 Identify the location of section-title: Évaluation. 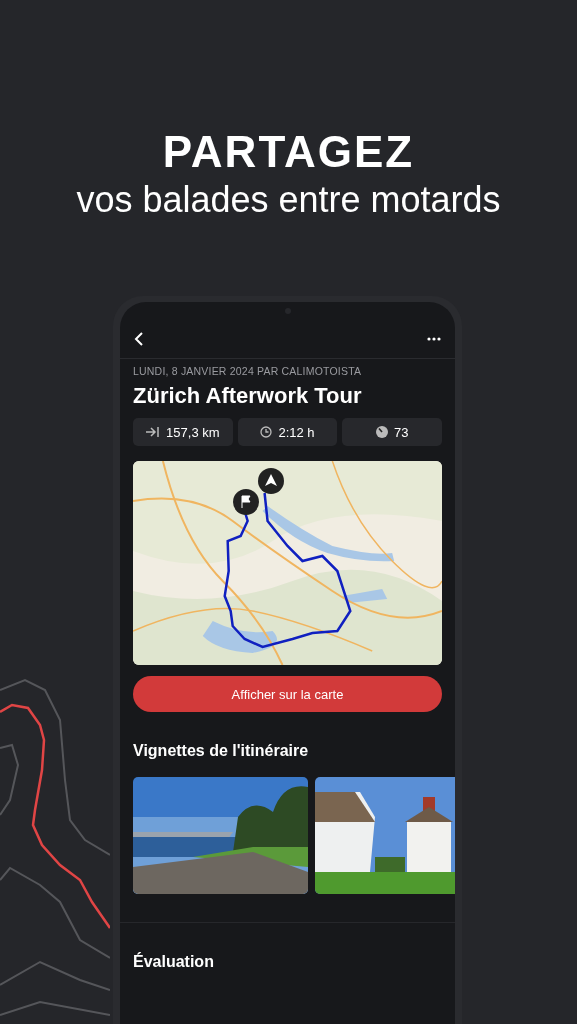
(174, 962).